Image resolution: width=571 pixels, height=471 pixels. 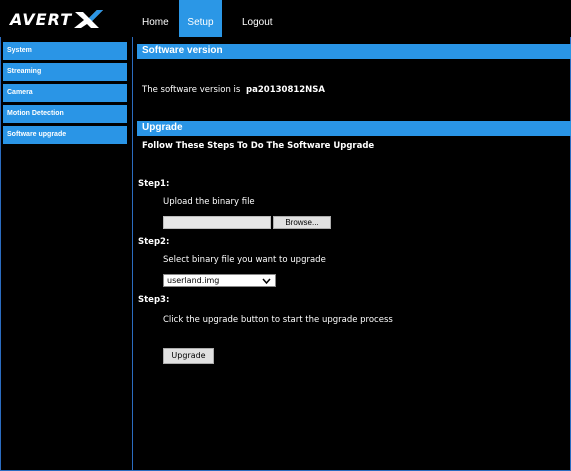 What do you see at coordinates (191, 90) in the screenshot?
I see `software-version-label: The software version is` at bounding box center [191, 90].